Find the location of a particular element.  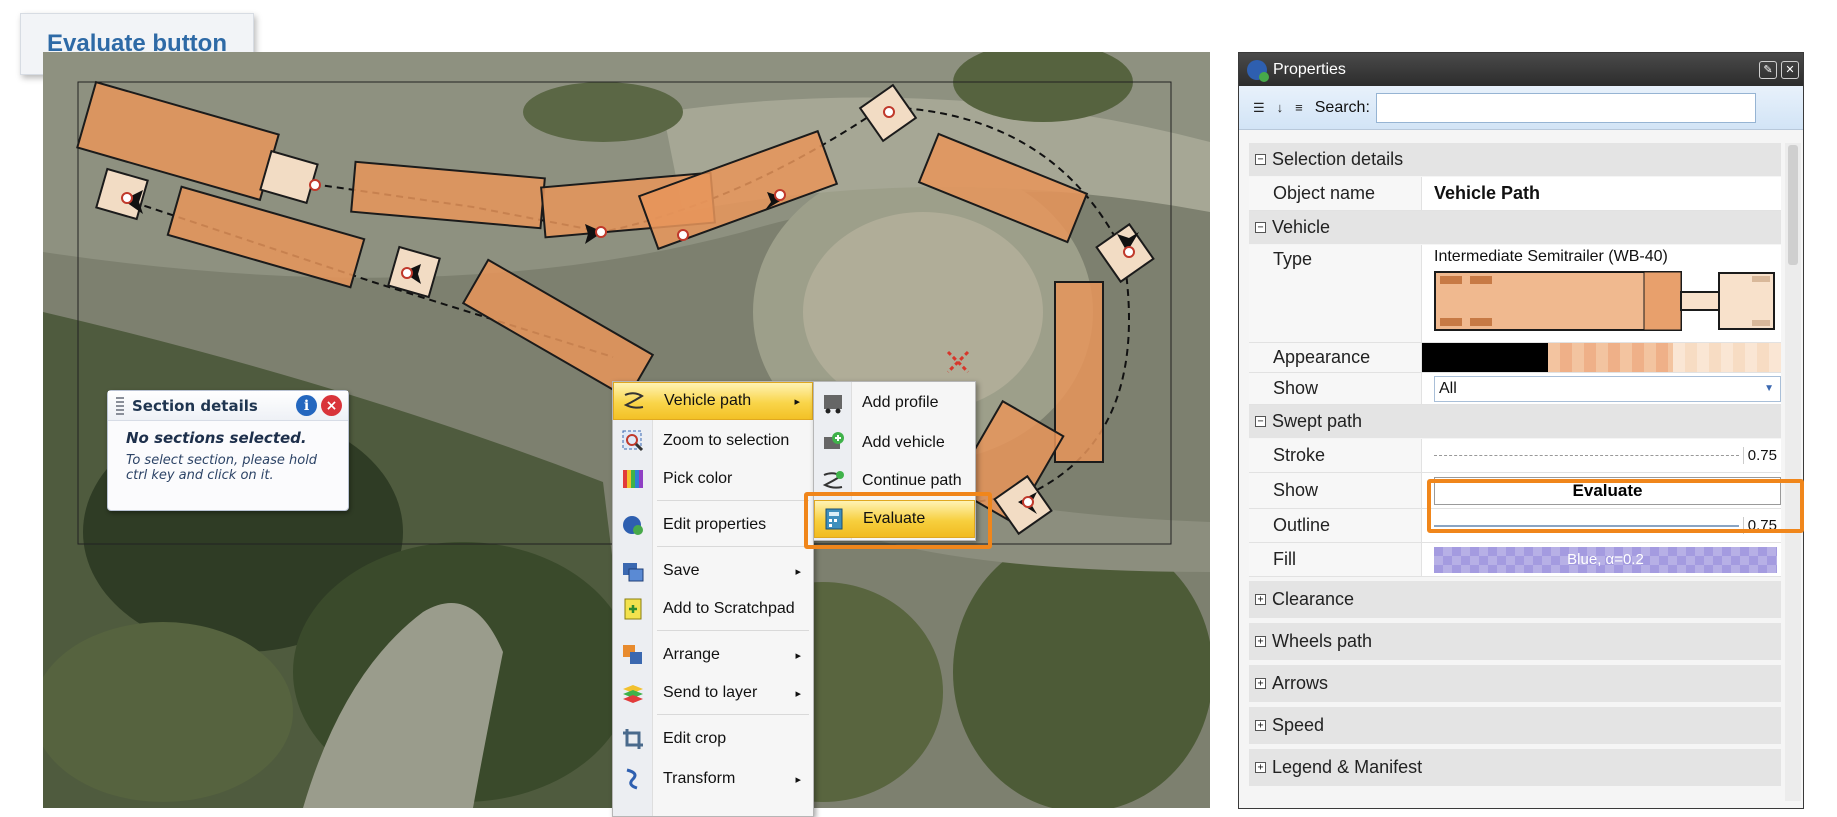

row-show-vehicle: Show All ▼ is located at coordinates (1515, 389).